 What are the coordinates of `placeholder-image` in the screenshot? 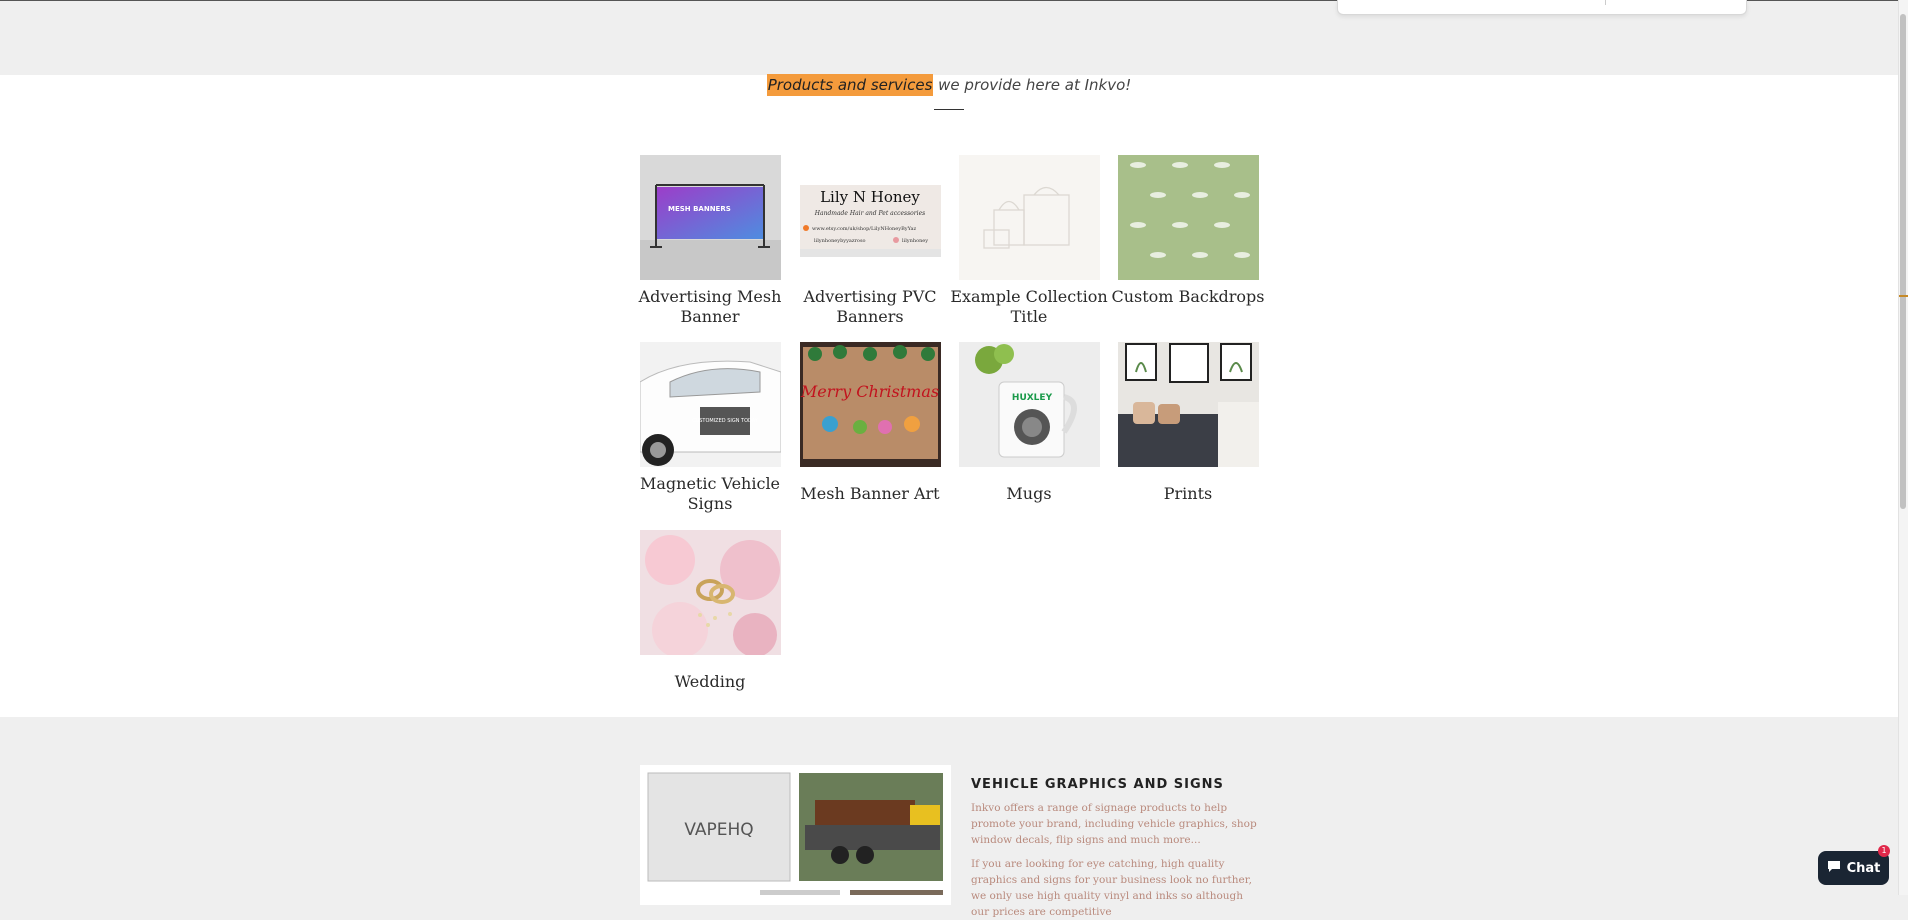 It's located at (1029, 217).